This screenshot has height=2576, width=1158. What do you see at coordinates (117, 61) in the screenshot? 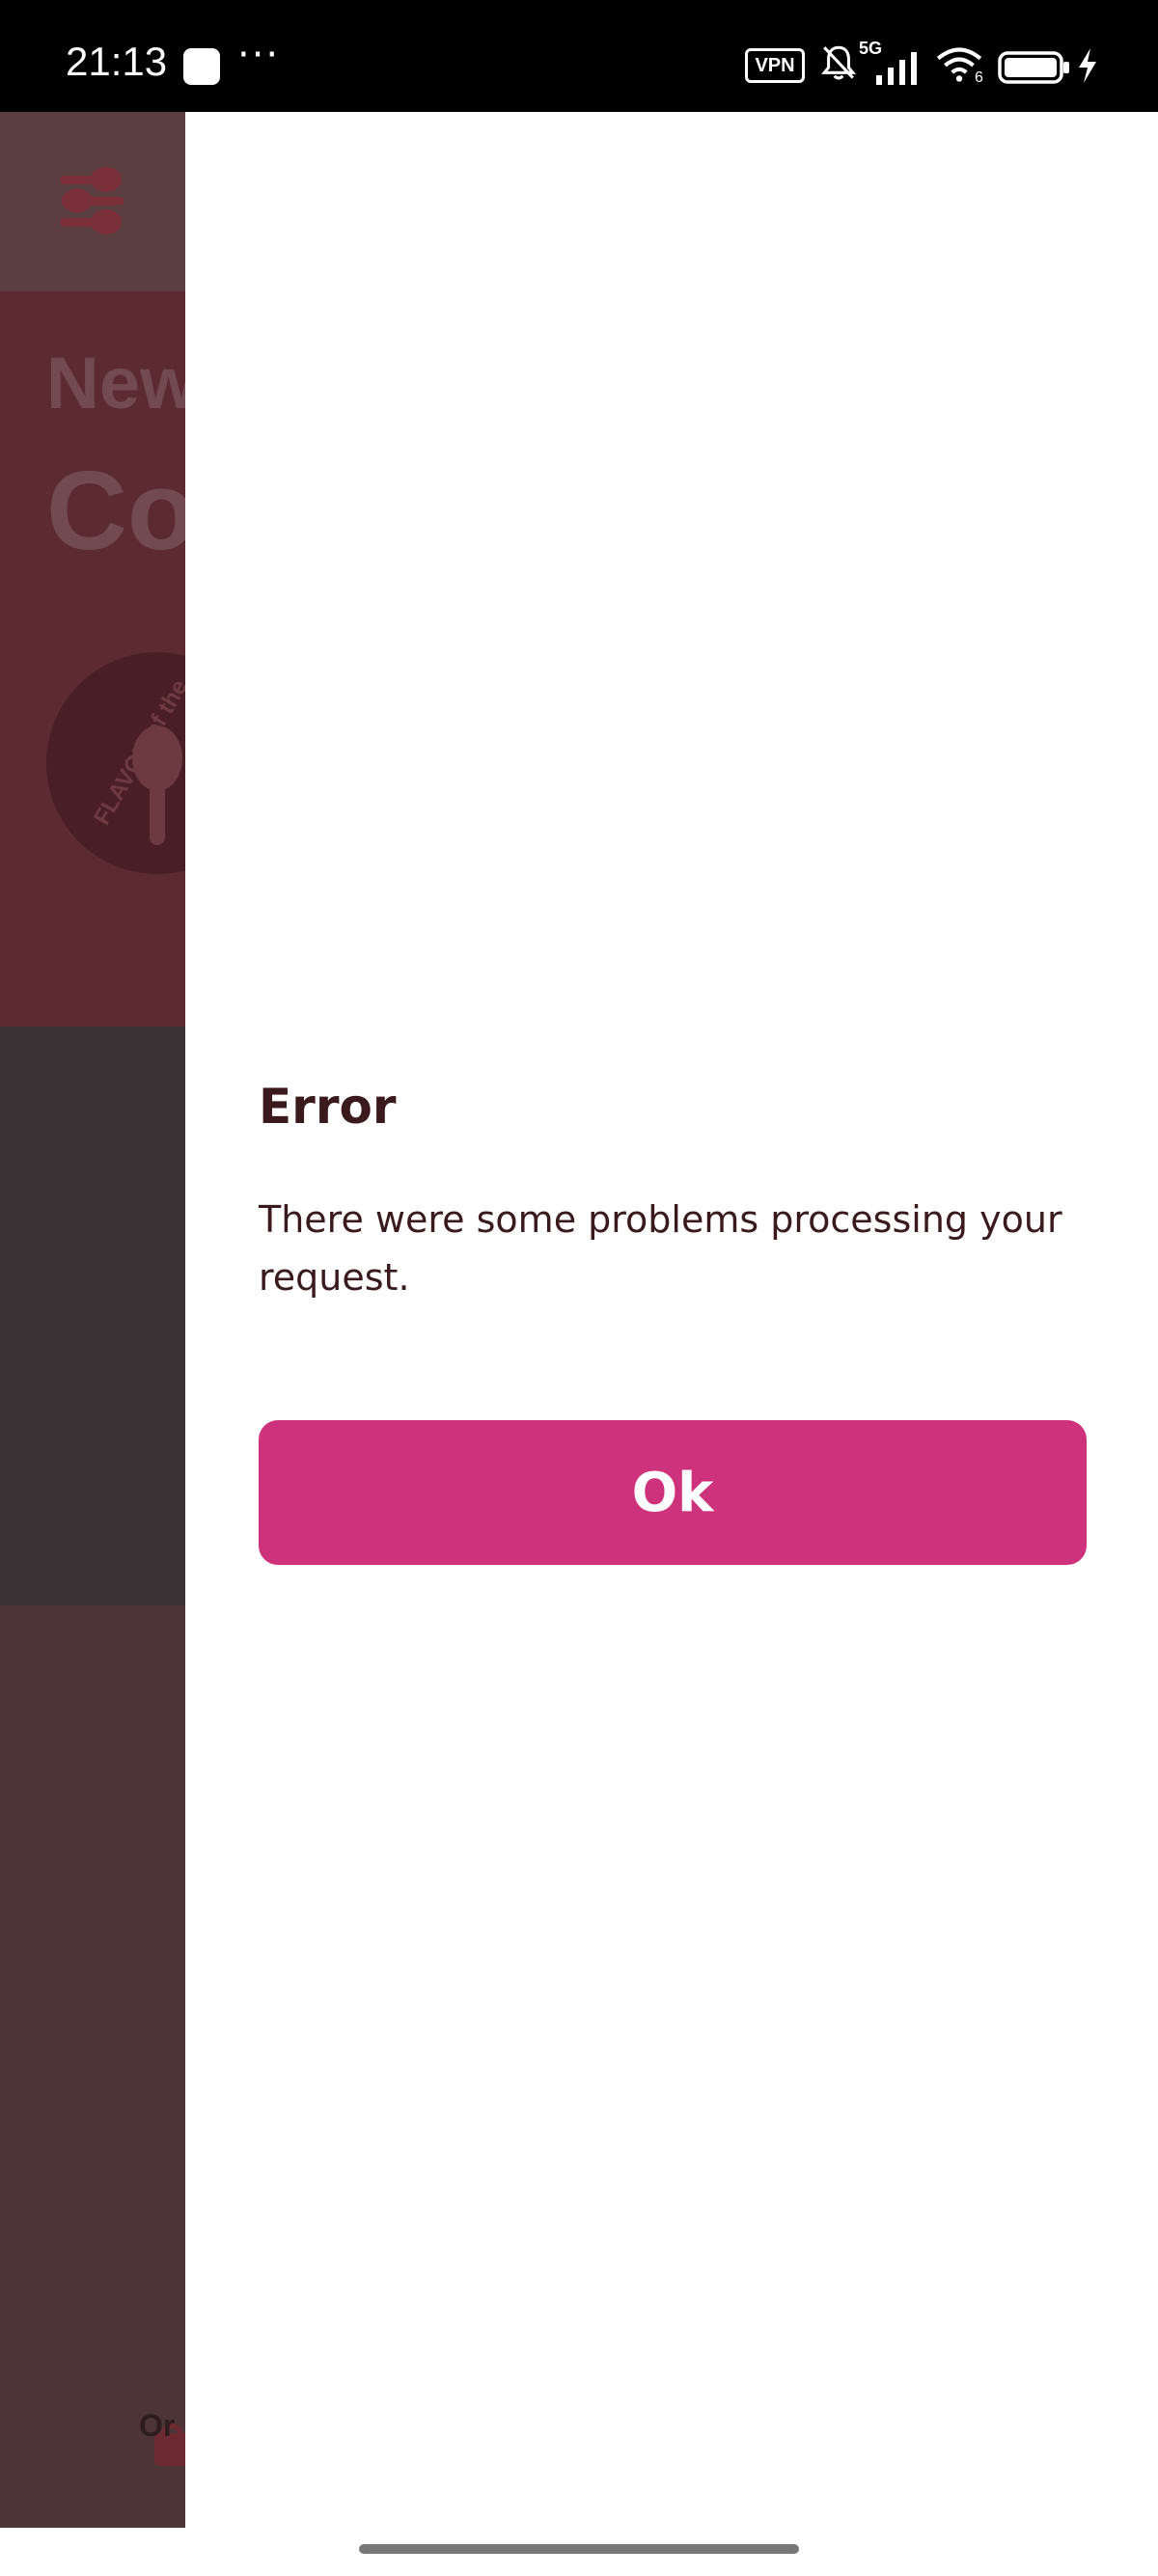
I see `status-time: 21:13` at bounding box center [117, 61].